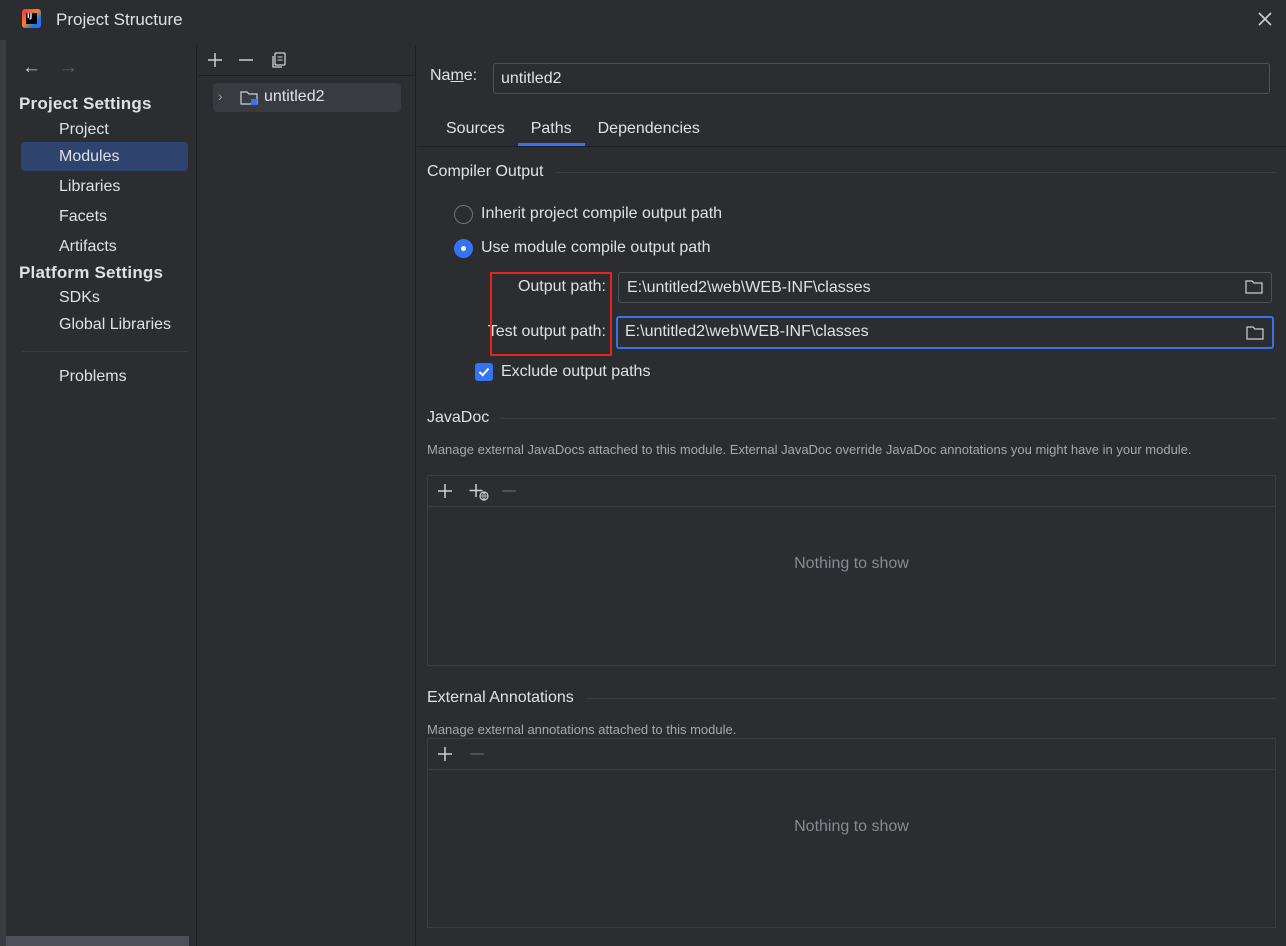  I want to click on inherit-output-label: Inherit project compile output path, so click(602, 213).